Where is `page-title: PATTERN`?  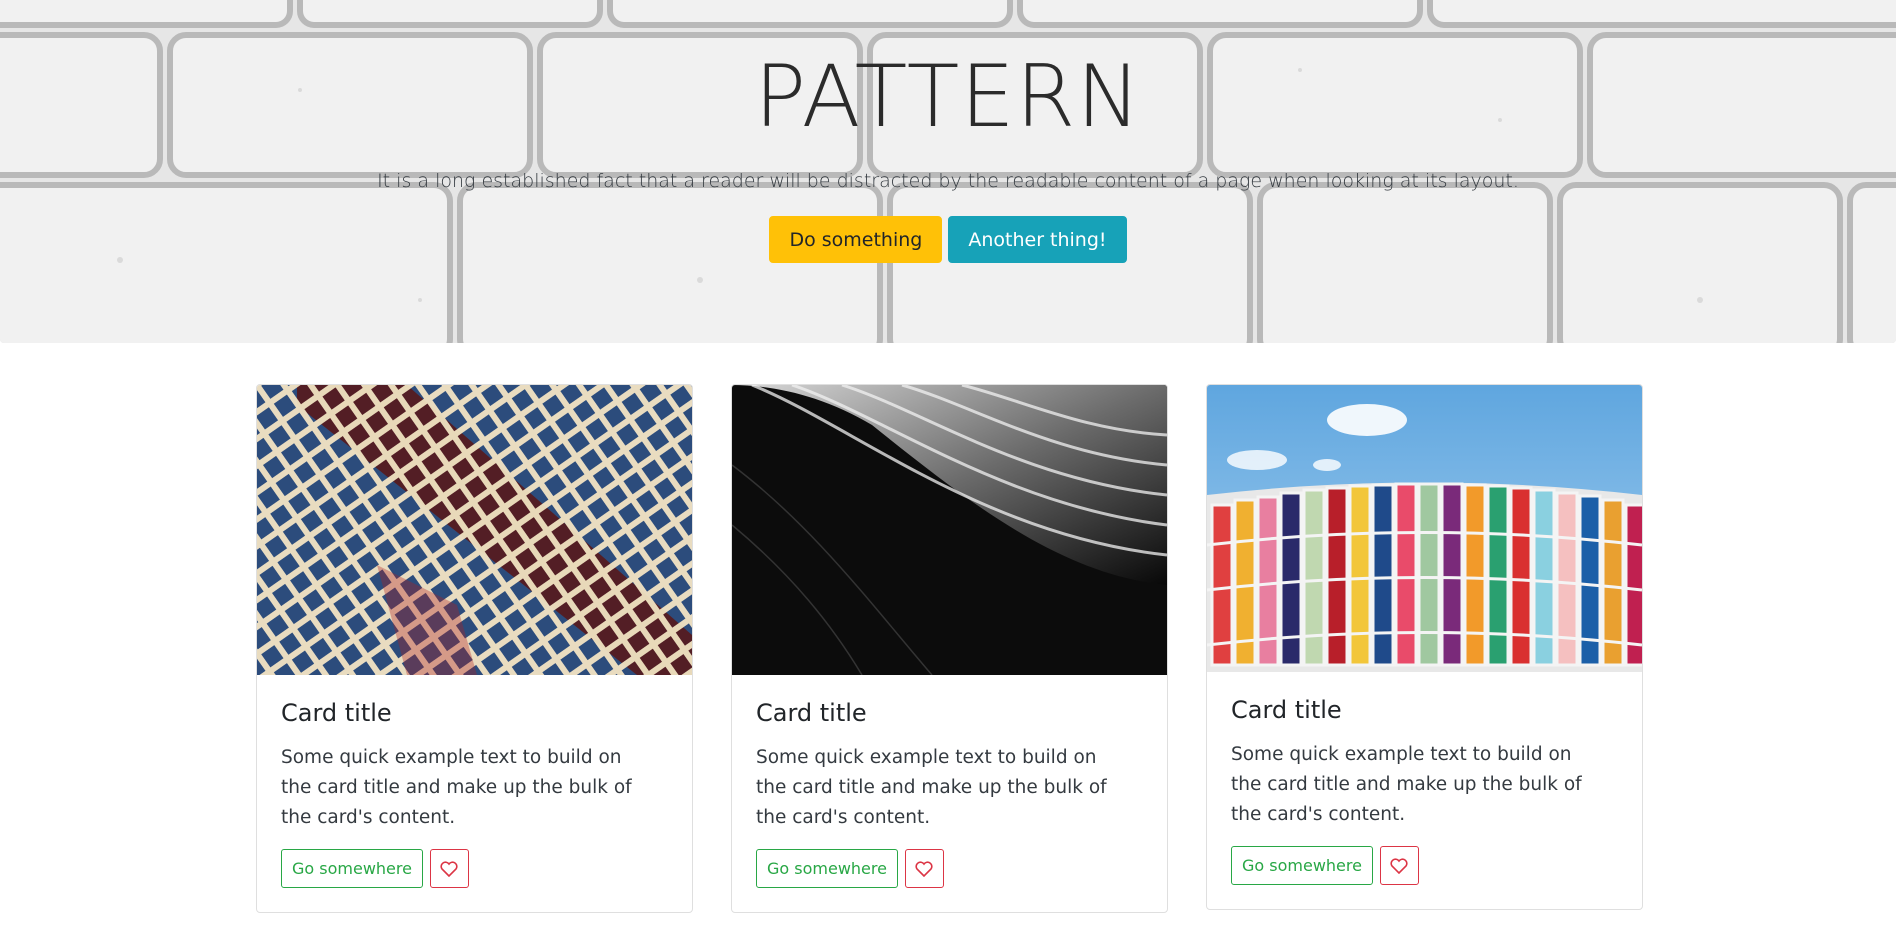 page-title: PATTERN is located at coordinates (948, 97).